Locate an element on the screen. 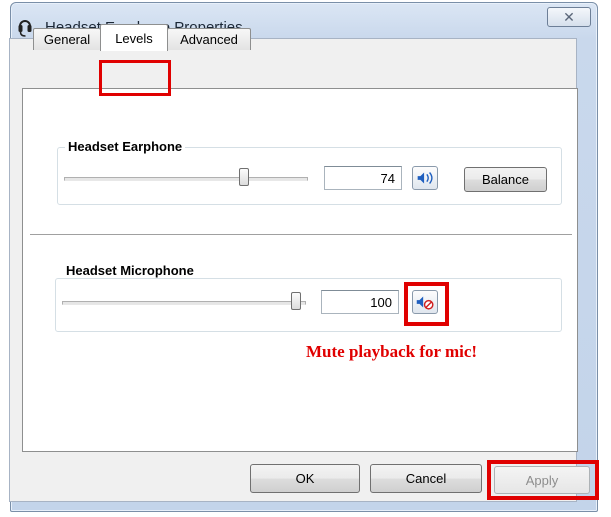 Image resolution: width=611 pixels, height=517 pixels. cancel-button-label: Cancel is located at coordinates (426, 478).